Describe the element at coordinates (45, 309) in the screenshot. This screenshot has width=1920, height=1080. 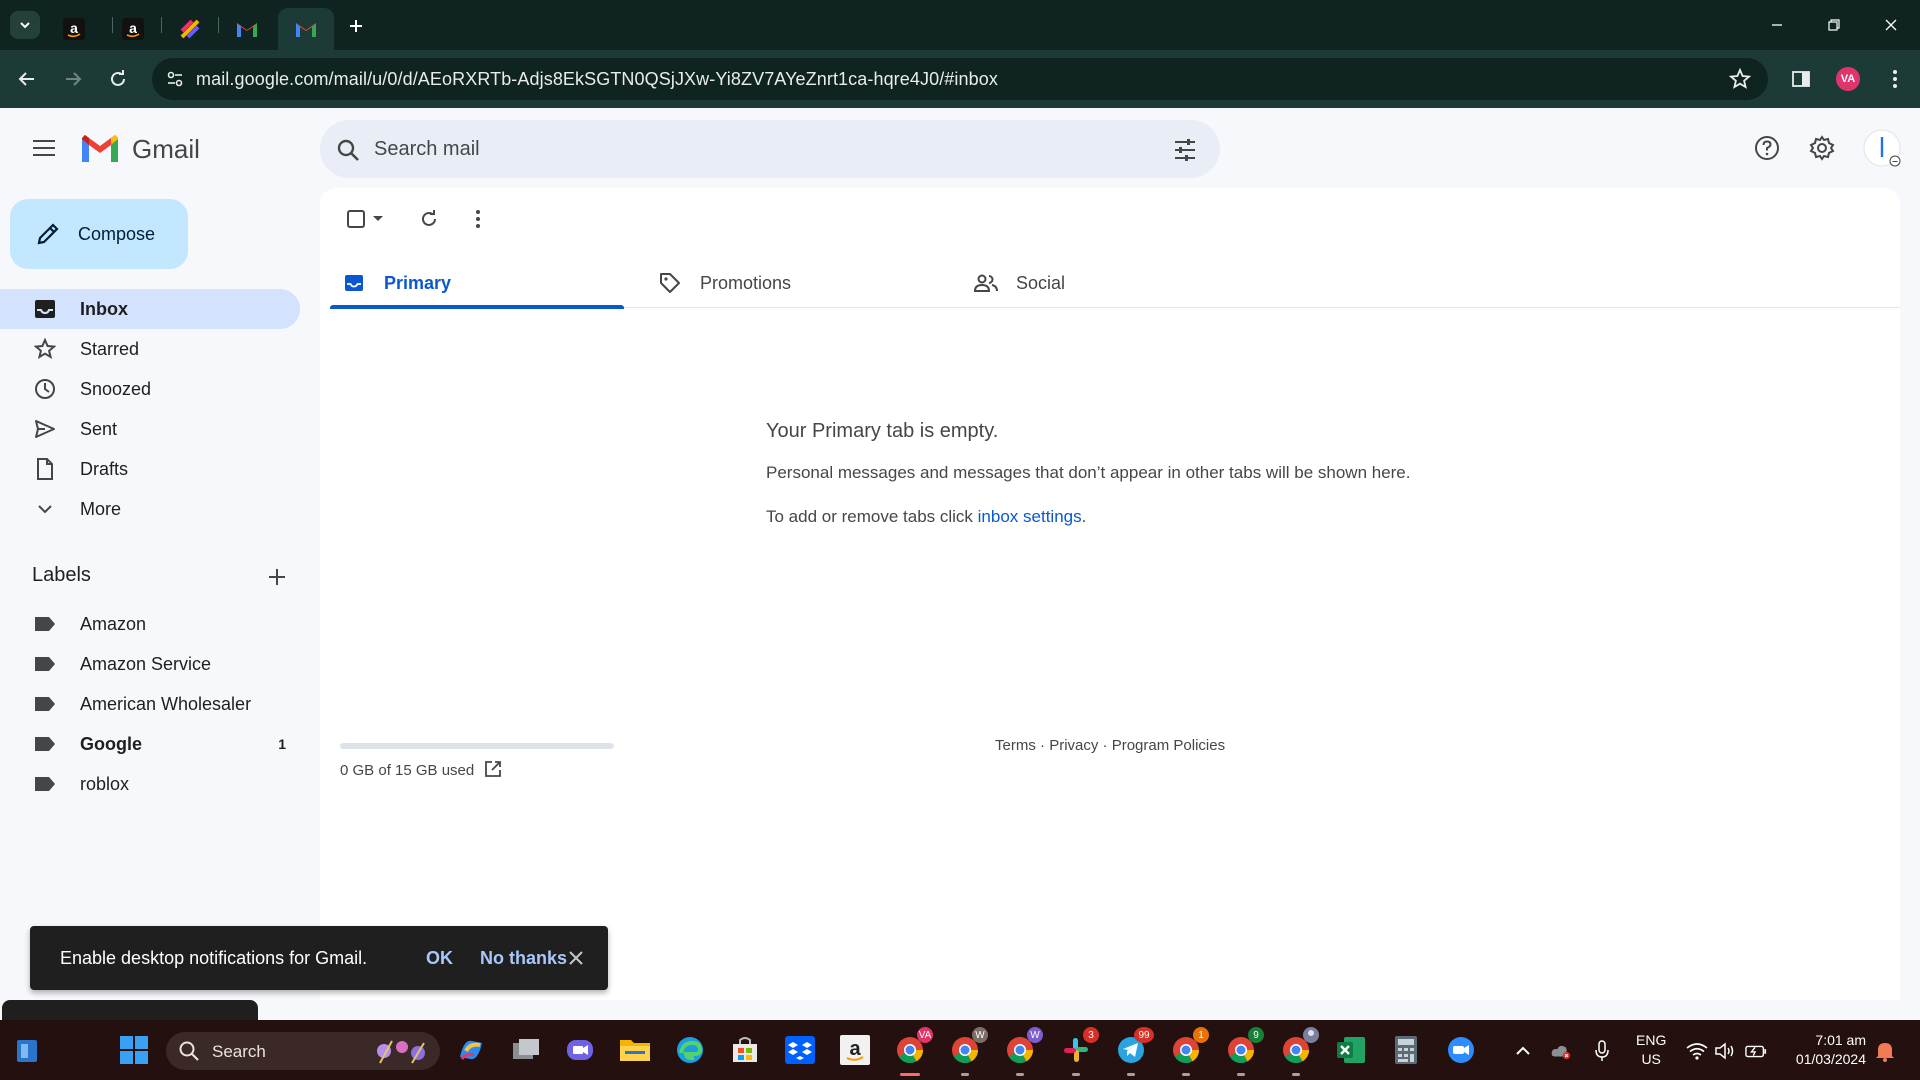
I see `inbox-icon` at that location.